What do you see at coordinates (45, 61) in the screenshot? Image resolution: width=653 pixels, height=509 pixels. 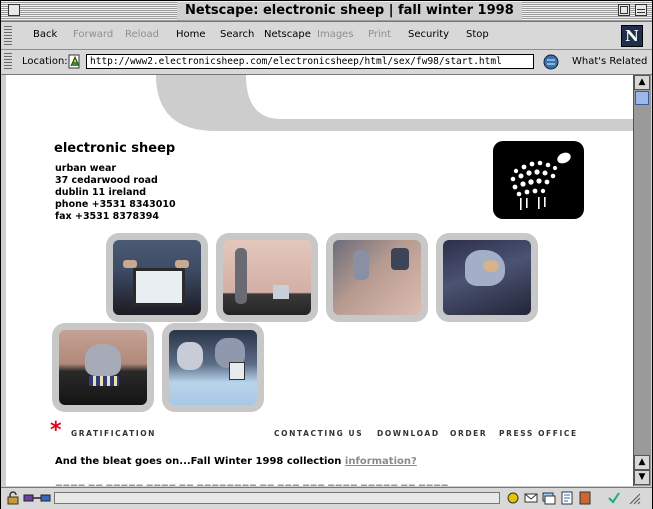 I see `location-label: Location:` at bounding box center [45, 61].